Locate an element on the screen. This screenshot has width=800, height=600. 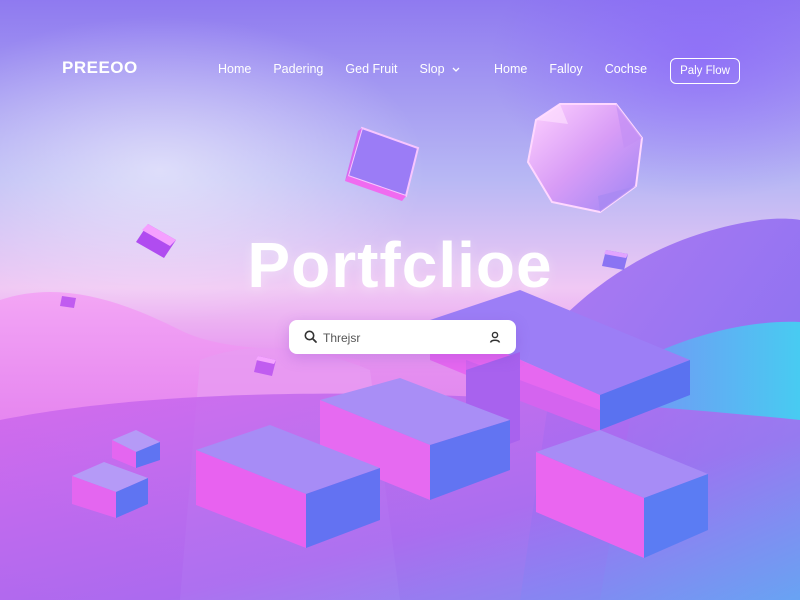
search-bar is located at coordinates (402, 337).